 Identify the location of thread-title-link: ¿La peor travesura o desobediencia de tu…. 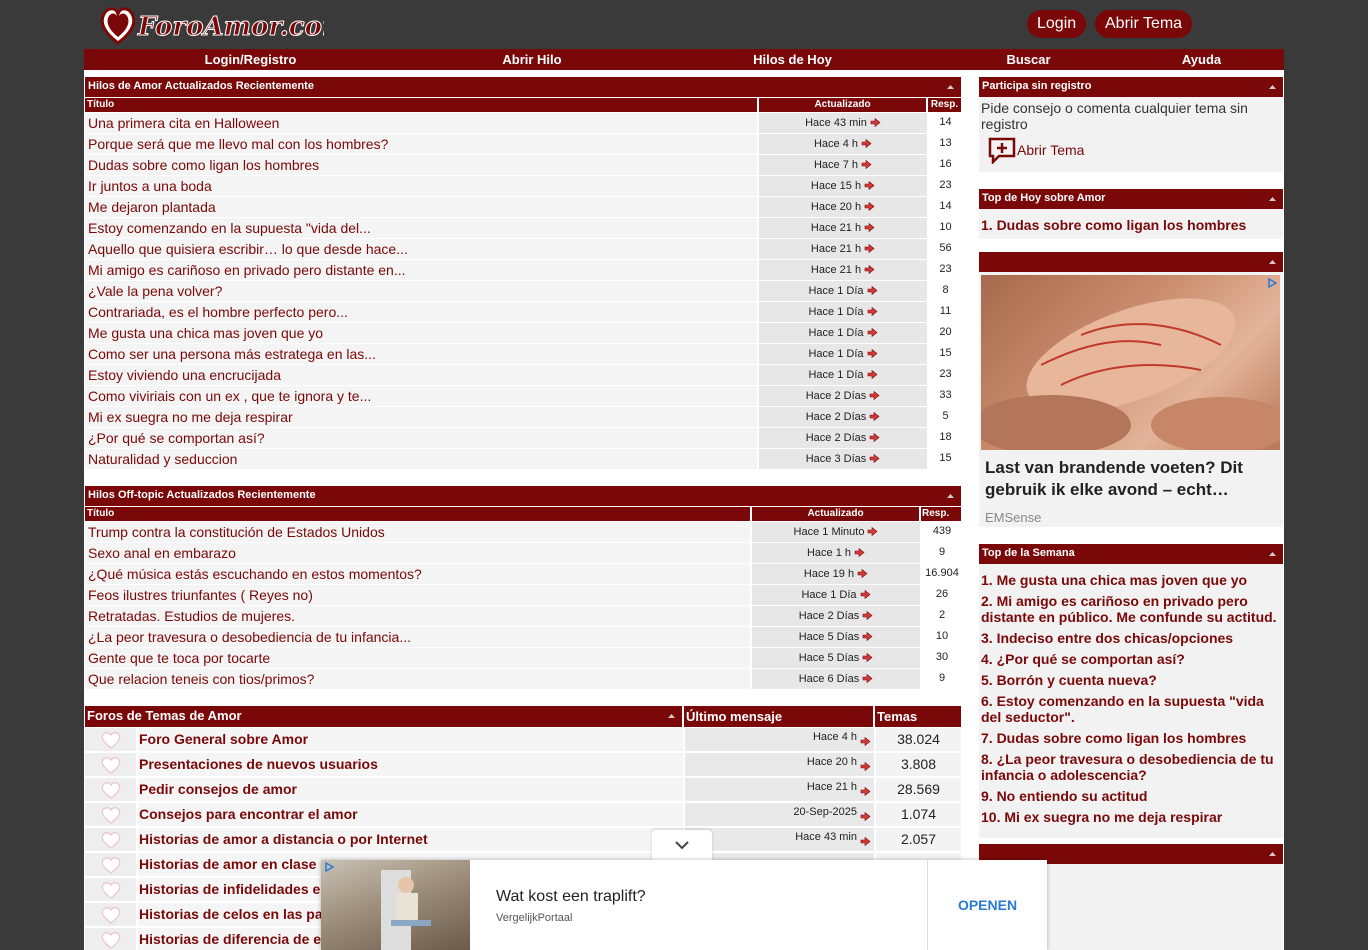
(417, 637).